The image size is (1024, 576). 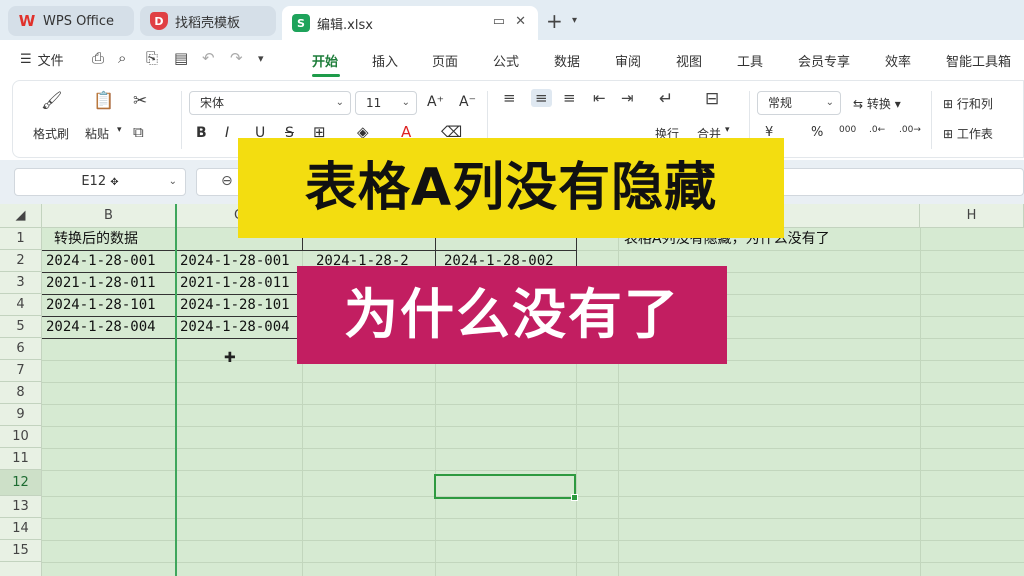 What do you see at coordinates (42, 59) in the screenshot?
I see `file-menu: ☰ 文件` at bounding box center [42, 59].